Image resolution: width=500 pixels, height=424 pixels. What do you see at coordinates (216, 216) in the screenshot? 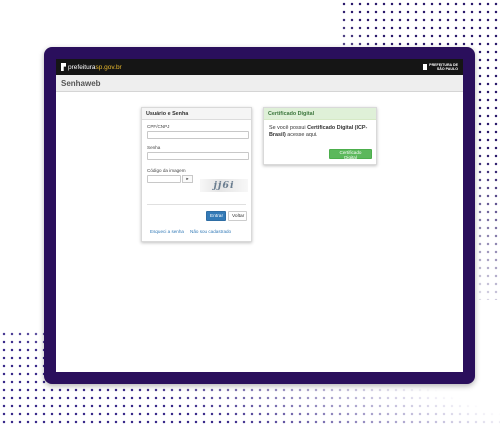
I see `submit-button: Entrar` at bounding box center [216, 216].